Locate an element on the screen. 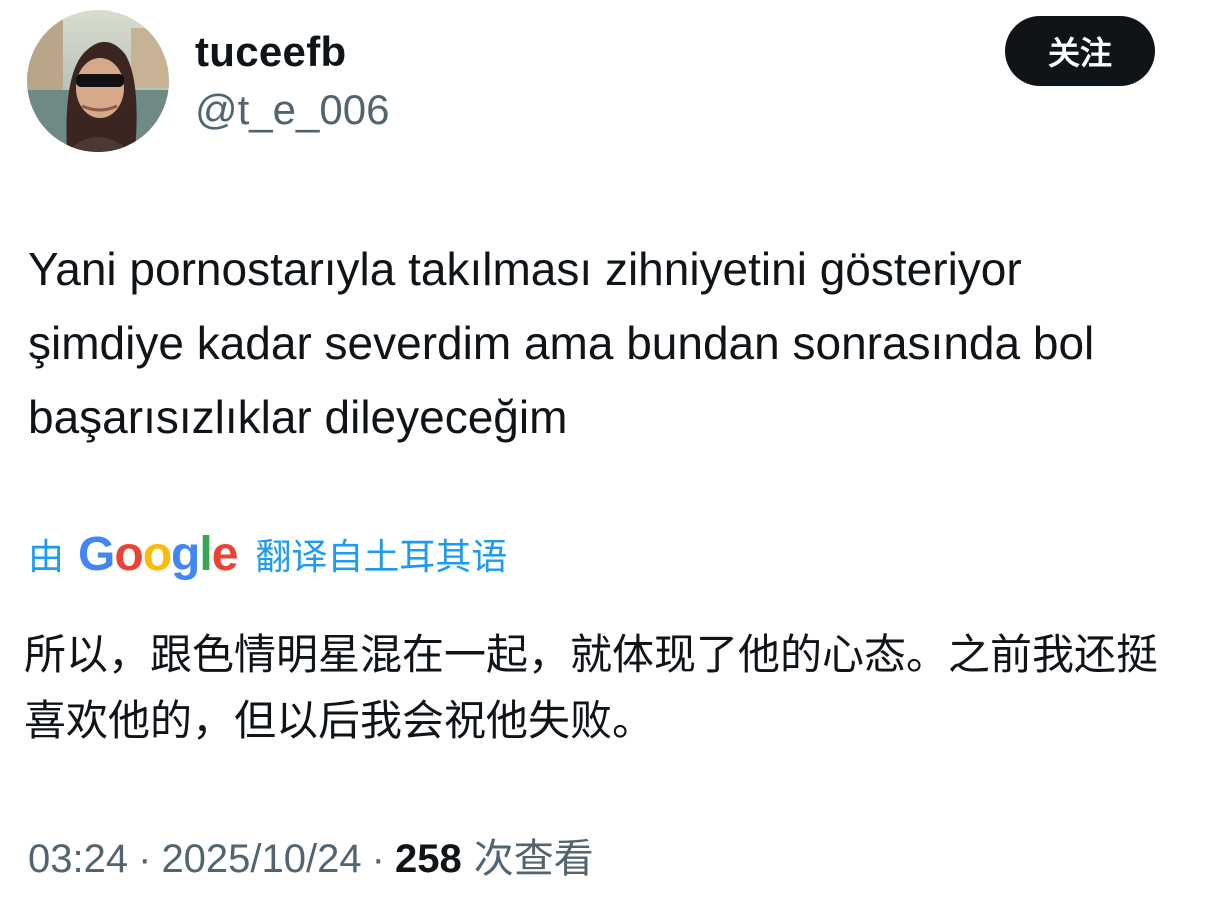 The width and height of the screenshot is (1206, 905). avatar is located at coordinates (98, 81).